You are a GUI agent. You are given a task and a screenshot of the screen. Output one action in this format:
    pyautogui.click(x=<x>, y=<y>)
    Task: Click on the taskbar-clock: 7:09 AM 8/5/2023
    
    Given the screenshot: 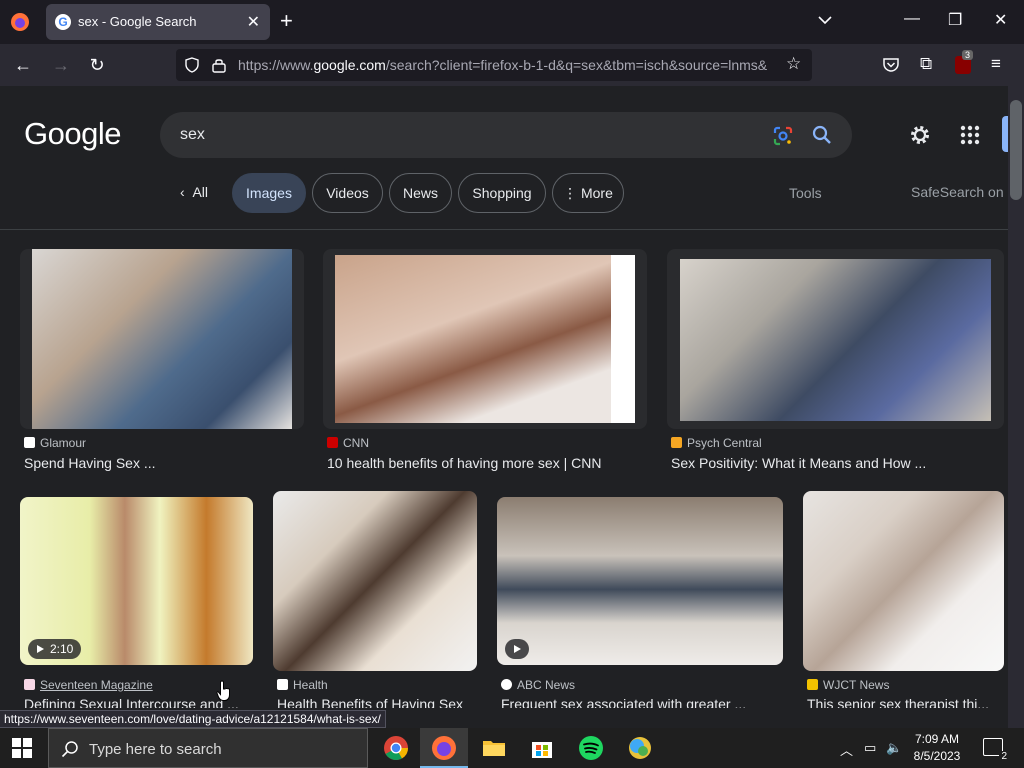 What is the action you would take?
    pyautogui.click(x=937, y=748)
    